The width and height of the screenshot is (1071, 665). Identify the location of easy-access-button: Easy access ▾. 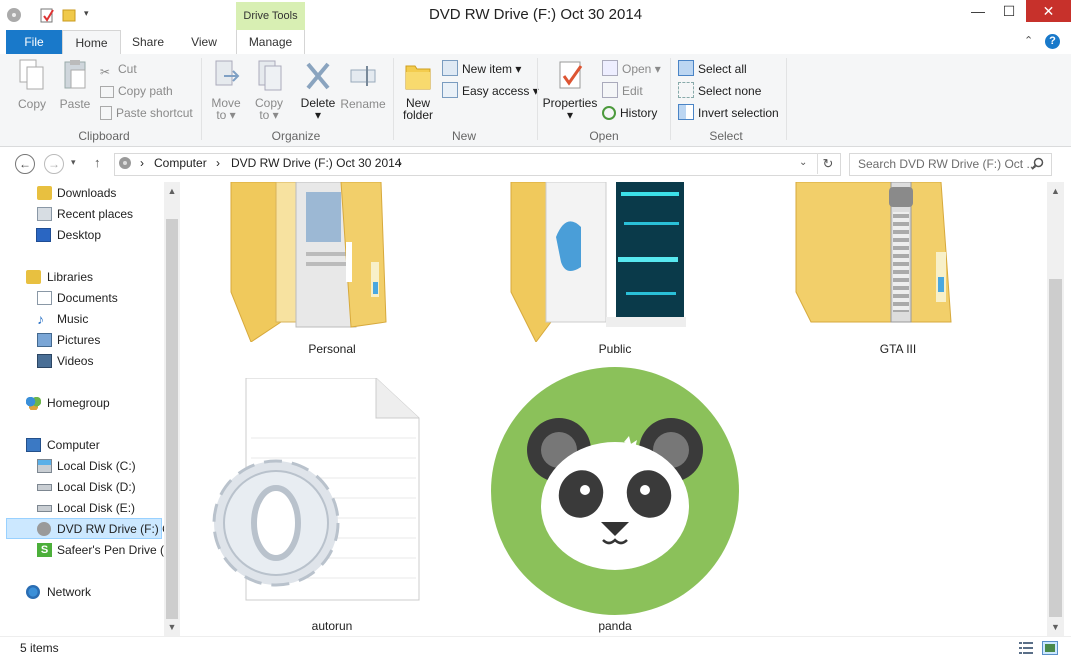
(490, 91).